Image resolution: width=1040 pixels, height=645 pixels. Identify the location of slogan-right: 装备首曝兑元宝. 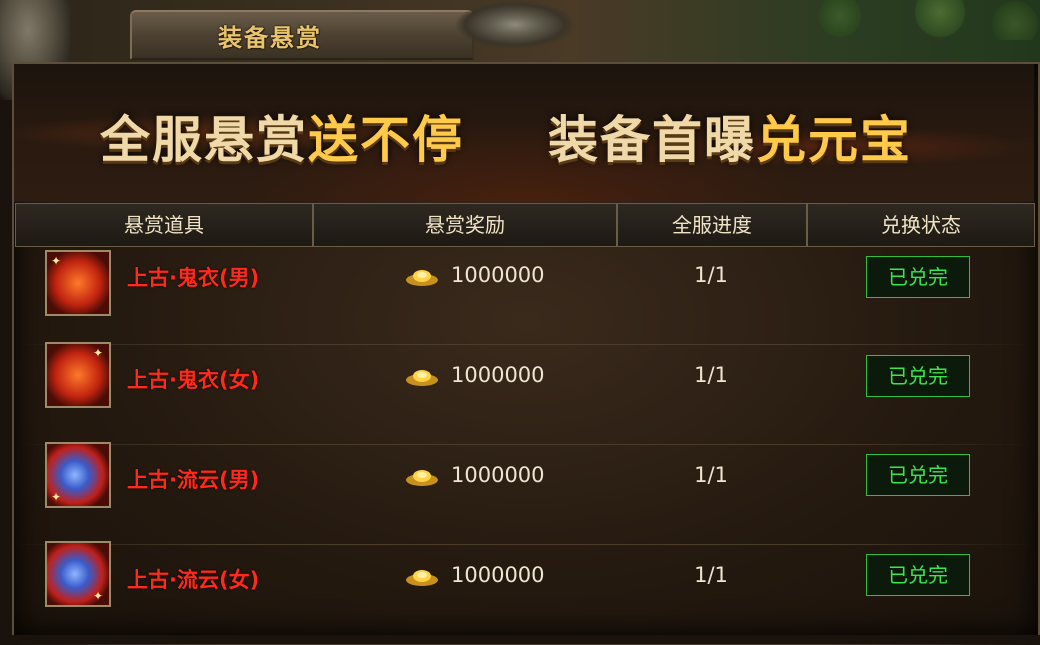
(730, 140).